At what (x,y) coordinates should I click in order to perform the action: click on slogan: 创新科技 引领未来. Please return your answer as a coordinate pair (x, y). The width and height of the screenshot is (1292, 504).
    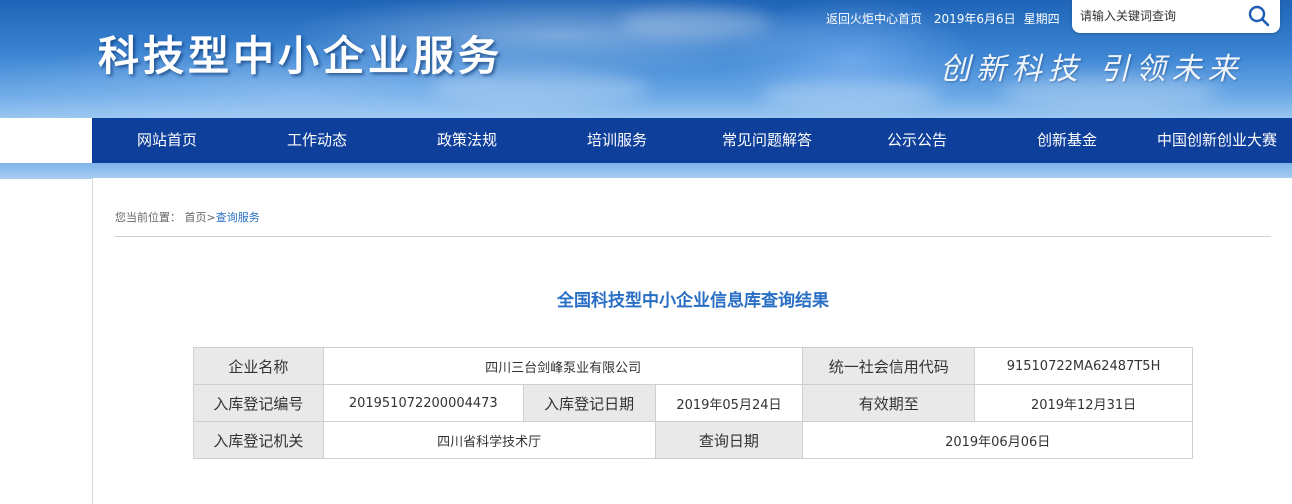
    Looking at the image, I should click on (1092, 69).